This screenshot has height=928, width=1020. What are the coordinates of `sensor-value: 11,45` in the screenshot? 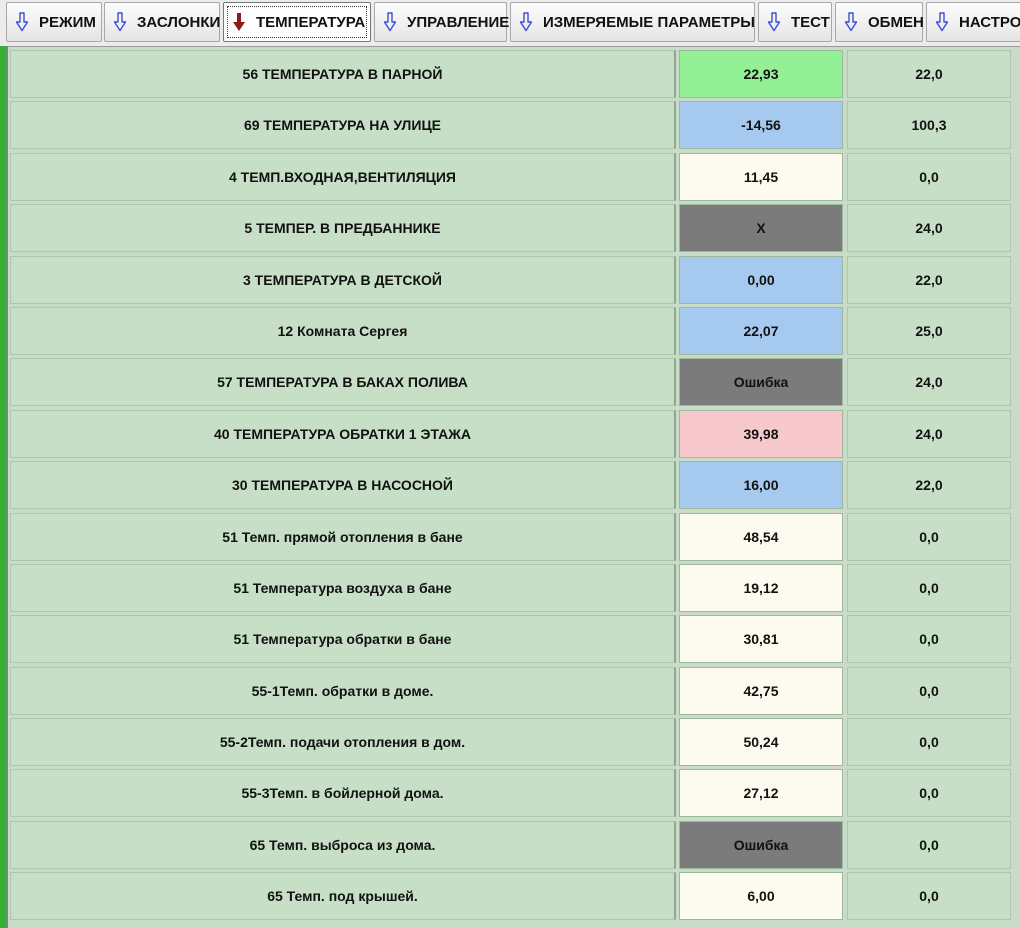 It's located at (761, 176).